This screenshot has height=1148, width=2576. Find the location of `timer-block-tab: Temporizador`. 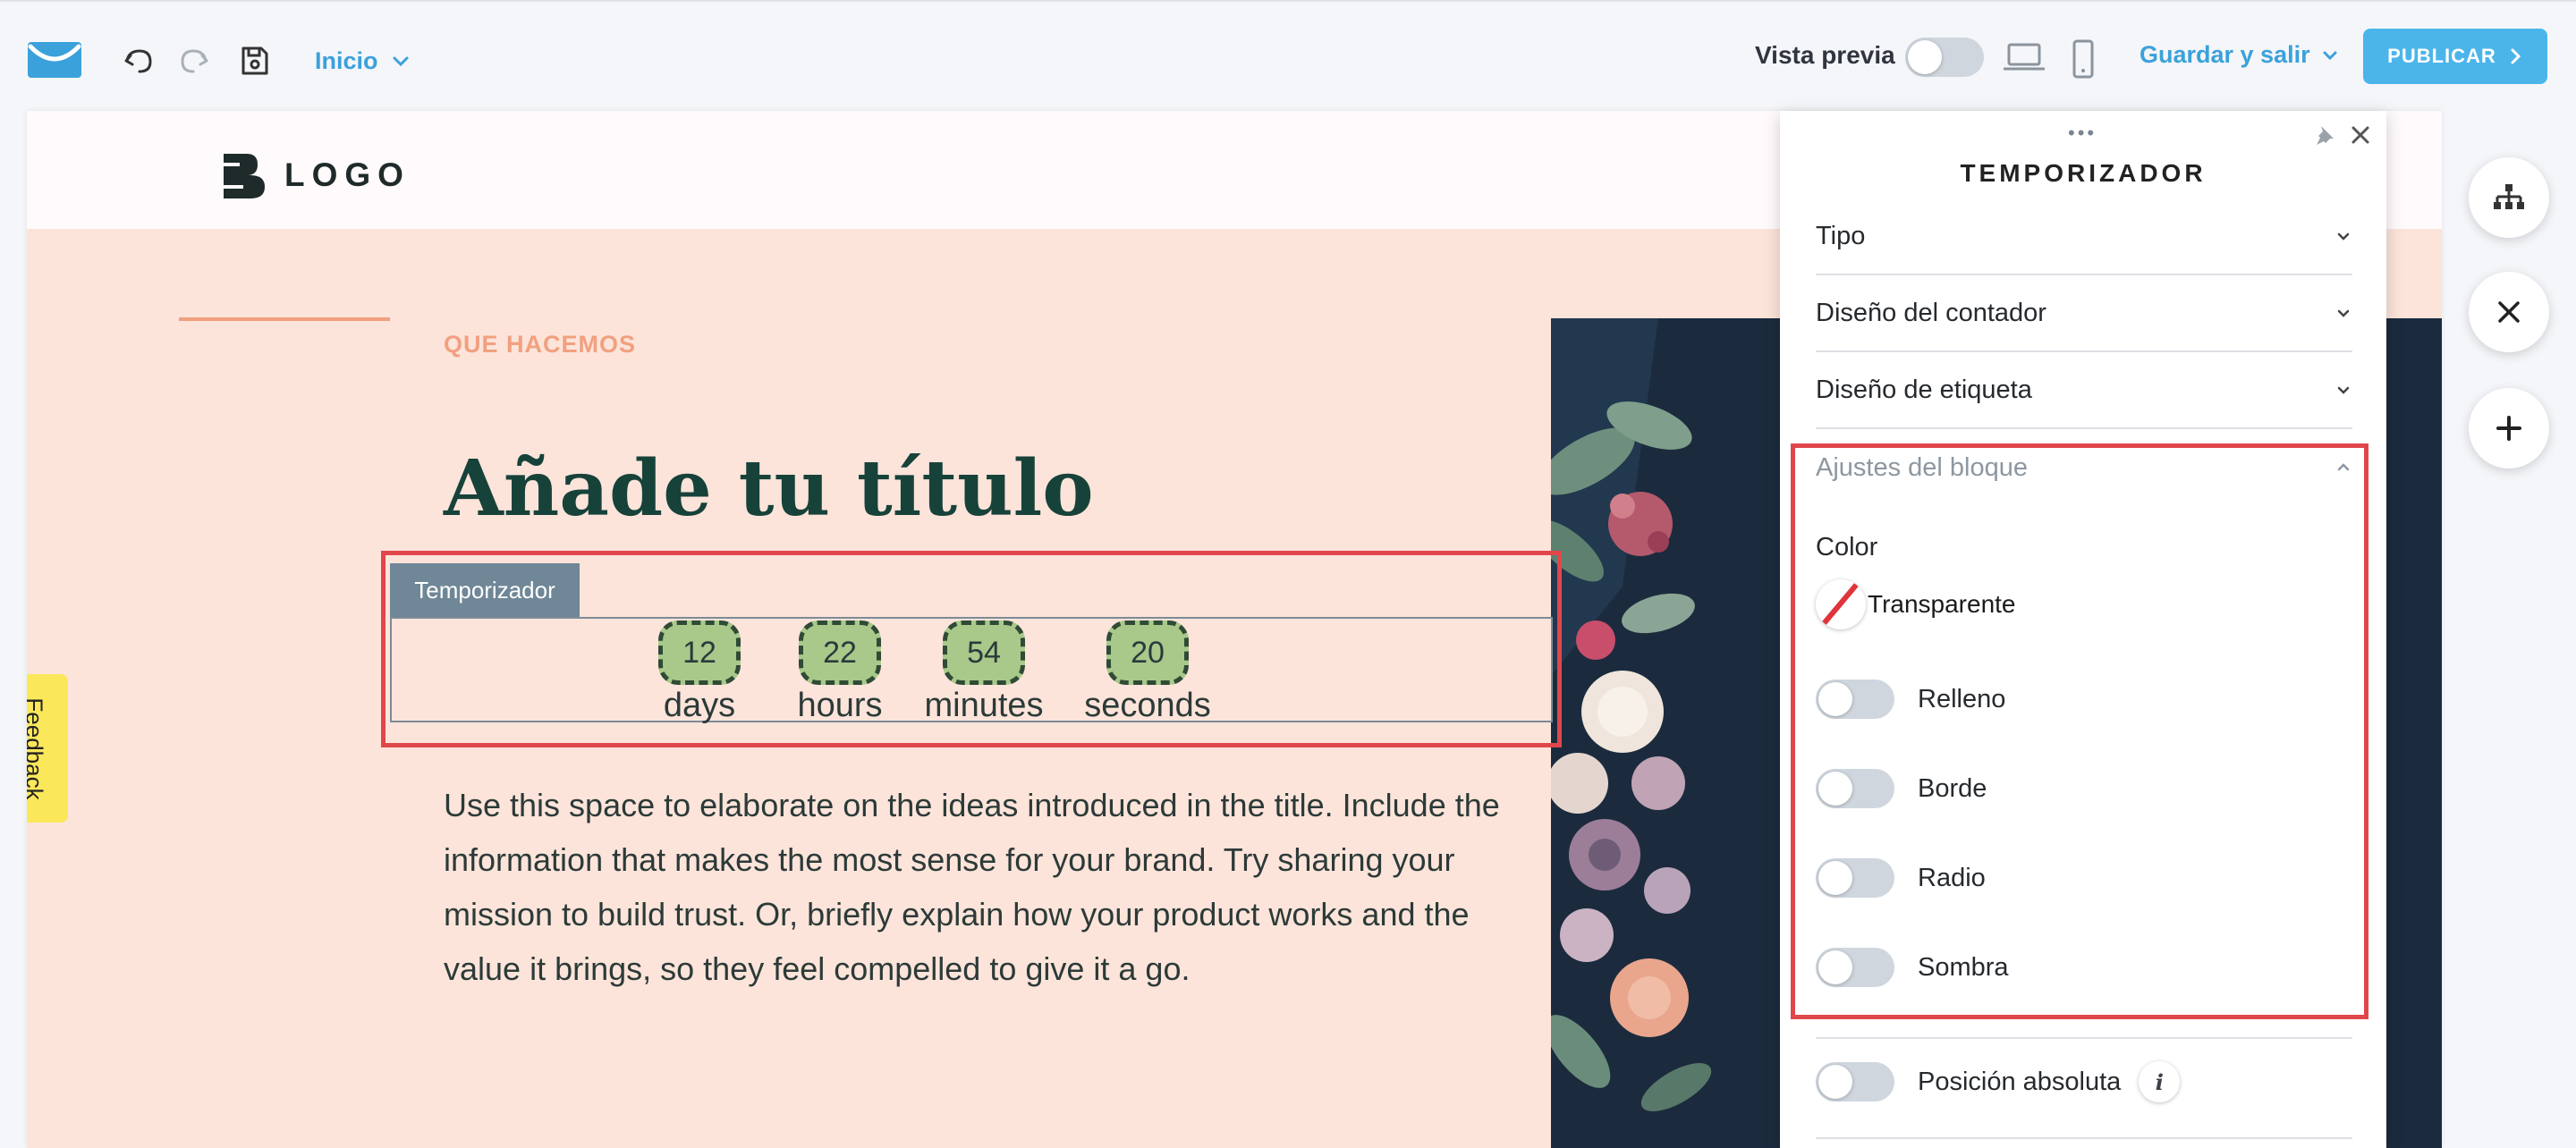

timer-block-tab: Temporizador is located at coordinates (485, 590).